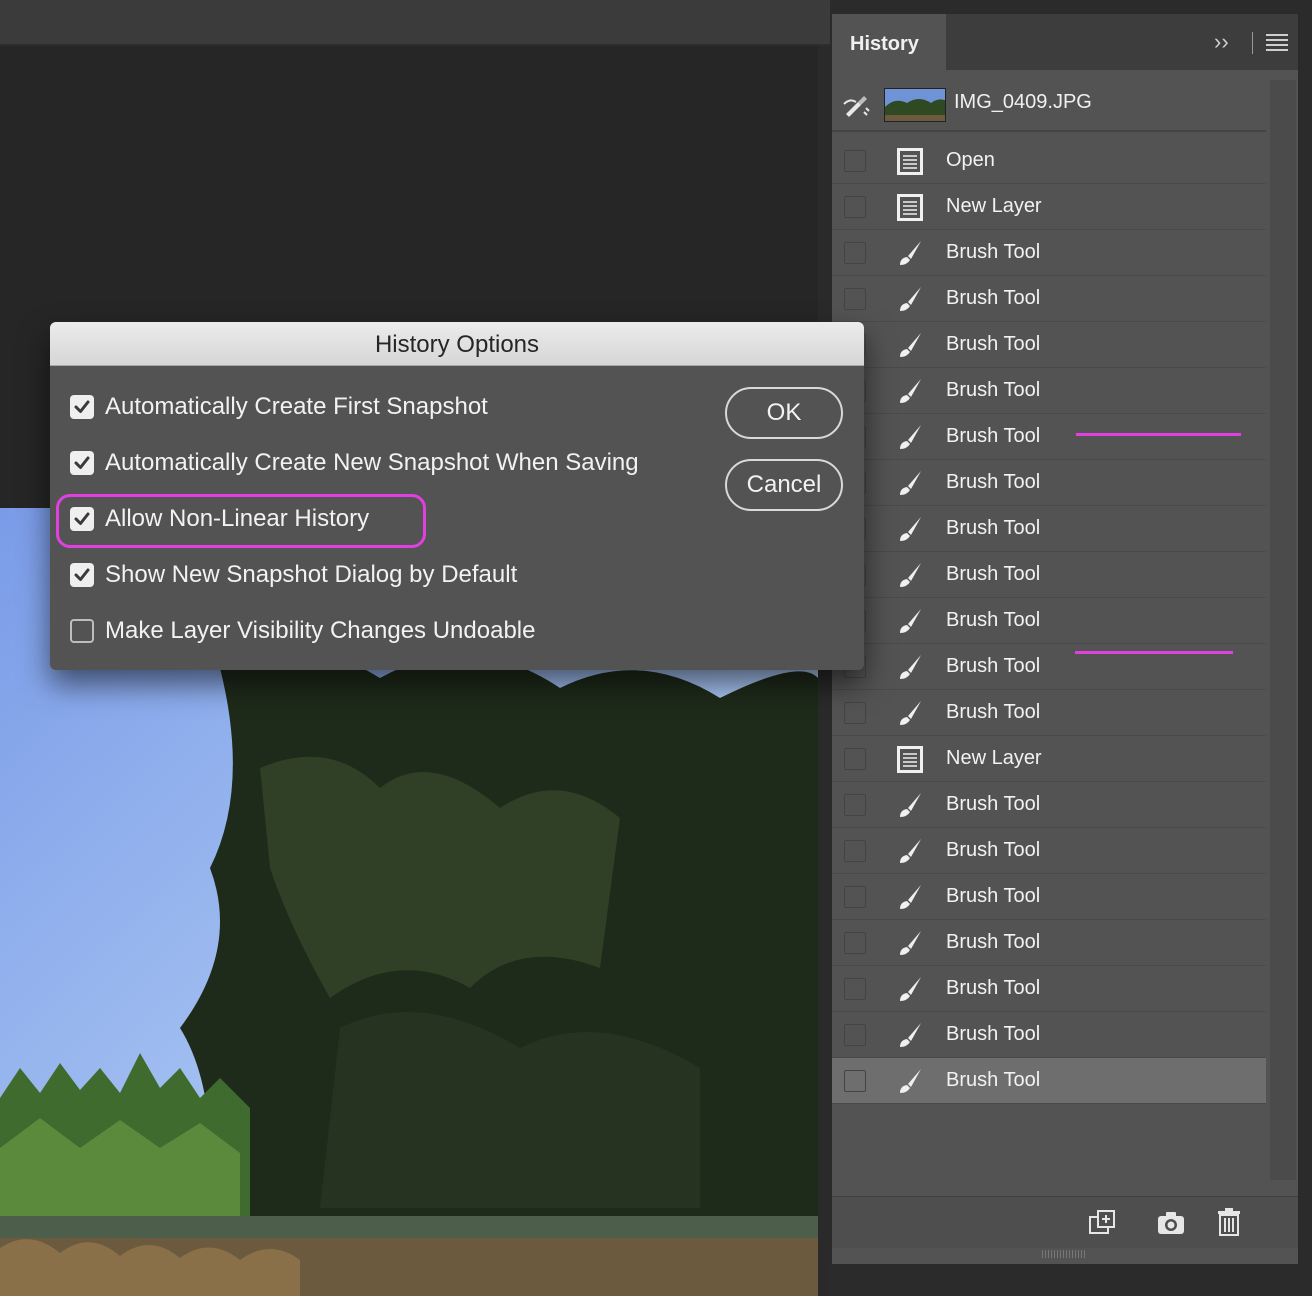  I want to click on options-bar-strip, so click(415, 23).